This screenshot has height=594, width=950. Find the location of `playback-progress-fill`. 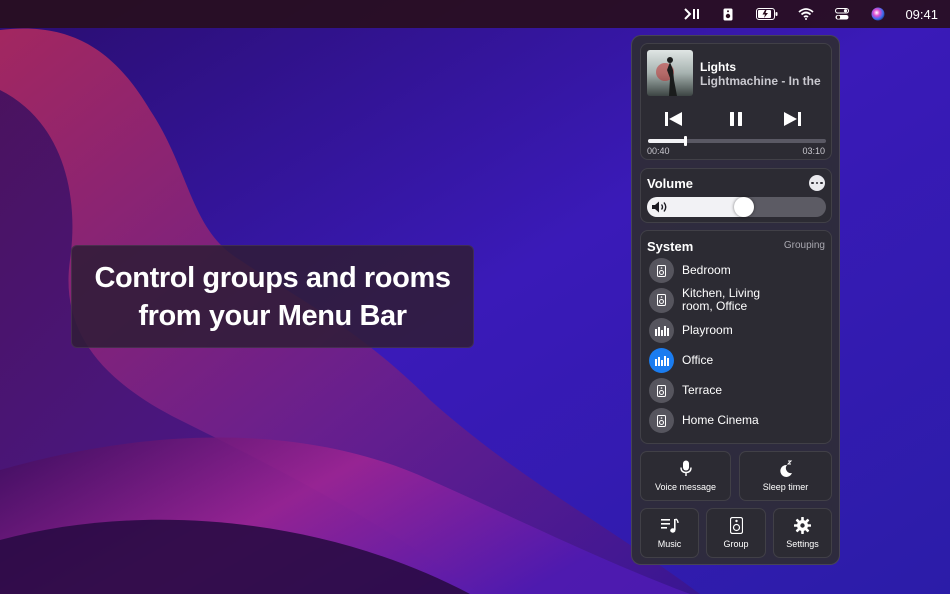

playback-progress-fill is located at coordinates (667, 141).